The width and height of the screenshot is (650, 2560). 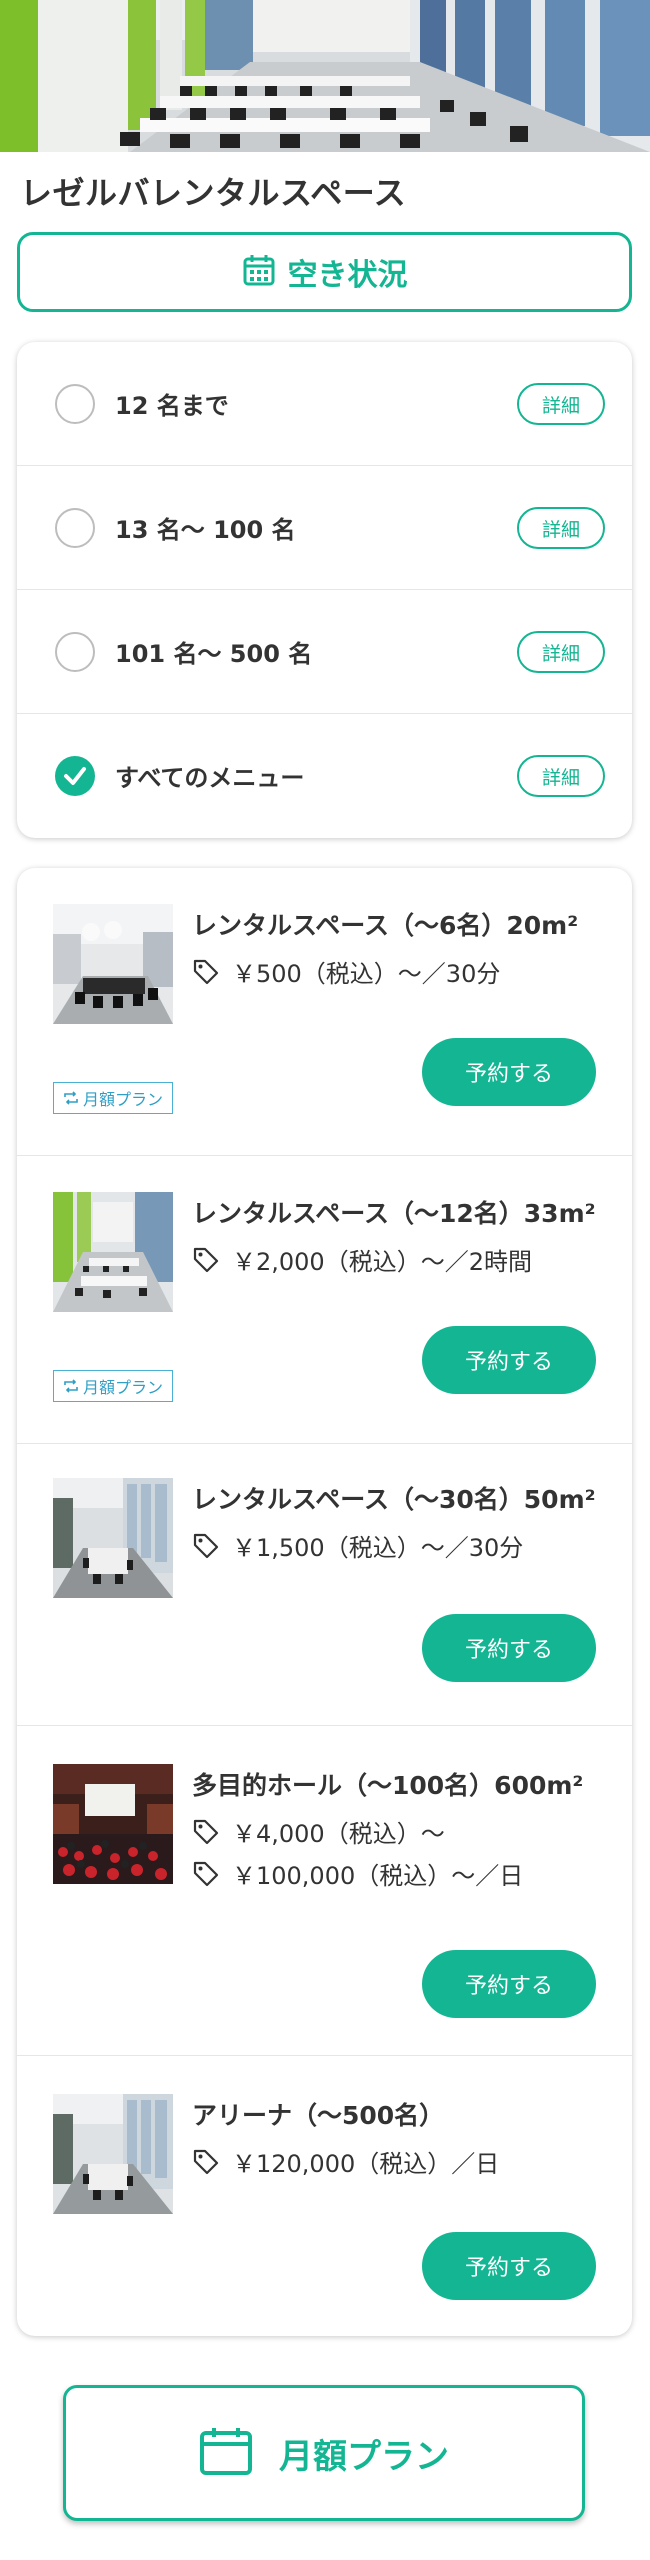 I want to click on monthly-plan-button: 月額プラン, so click(x=324, y=2453).